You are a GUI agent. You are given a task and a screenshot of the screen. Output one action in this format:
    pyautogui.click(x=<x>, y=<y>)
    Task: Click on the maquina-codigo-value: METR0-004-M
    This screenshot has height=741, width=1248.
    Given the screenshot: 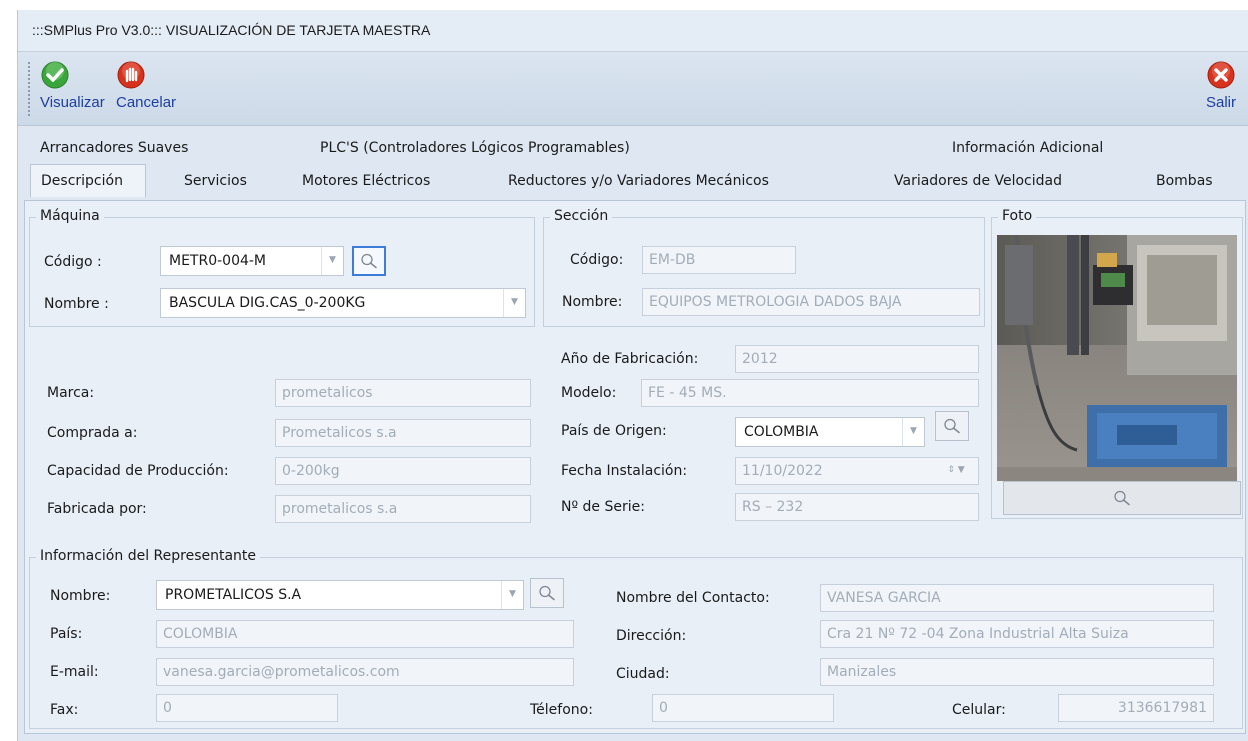 What is the action you would take?
    pyautogui.click(x=218, y=261)
    